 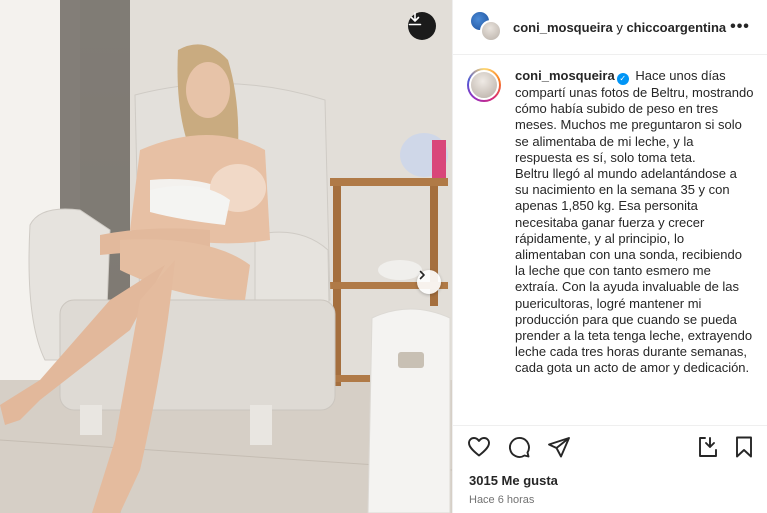 I want to click on caption-avatar-image, so click(x=484, y=85).